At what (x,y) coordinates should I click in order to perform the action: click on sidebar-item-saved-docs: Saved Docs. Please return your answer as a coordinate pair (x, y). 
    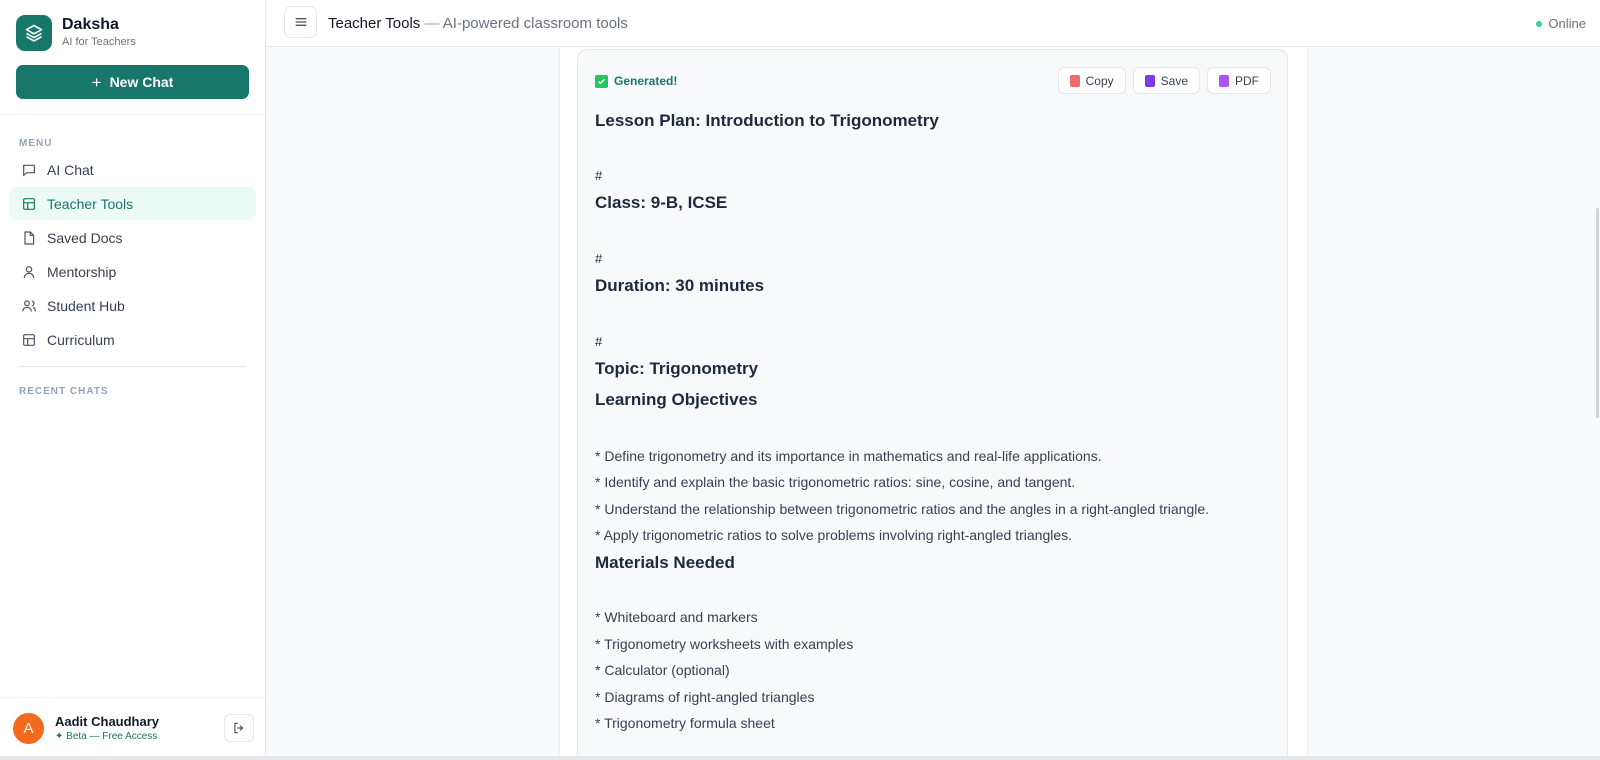
    Looking at the image, I should click on (133, 237).